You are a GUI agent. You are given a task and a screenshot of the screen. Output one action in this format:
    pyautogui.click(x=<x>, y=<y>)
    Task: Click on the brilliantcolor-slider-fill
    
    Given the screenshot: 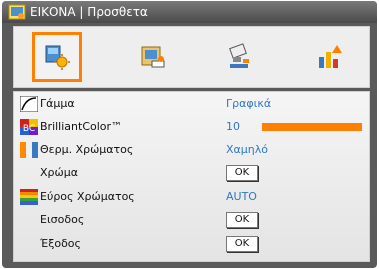 What is the action you would take?
    pyautogui.click(x=312, y=127)
    